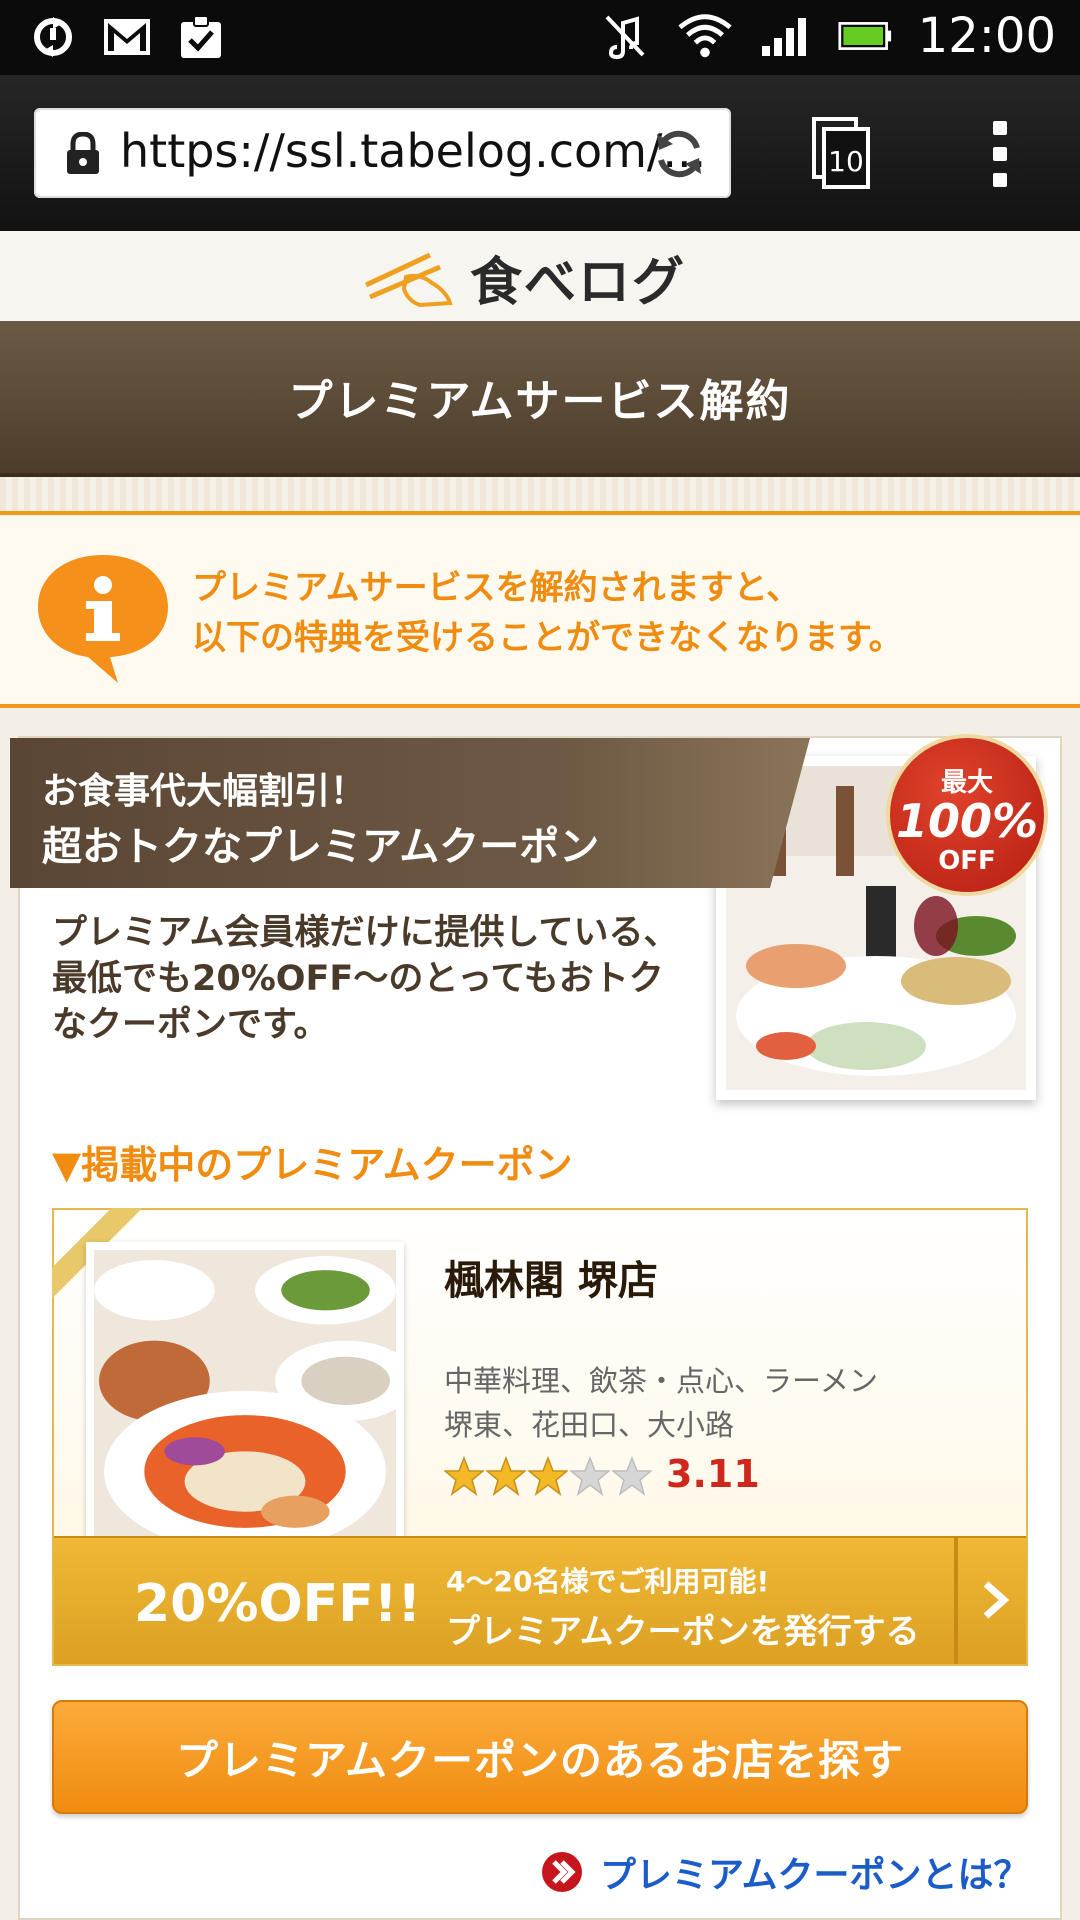  What do you see at coordinates (661, 1381) in the screenshot?
I see `shop-category: 中華料理、飲茶・点心、ラーメン` at bounding box center [661, 1381].